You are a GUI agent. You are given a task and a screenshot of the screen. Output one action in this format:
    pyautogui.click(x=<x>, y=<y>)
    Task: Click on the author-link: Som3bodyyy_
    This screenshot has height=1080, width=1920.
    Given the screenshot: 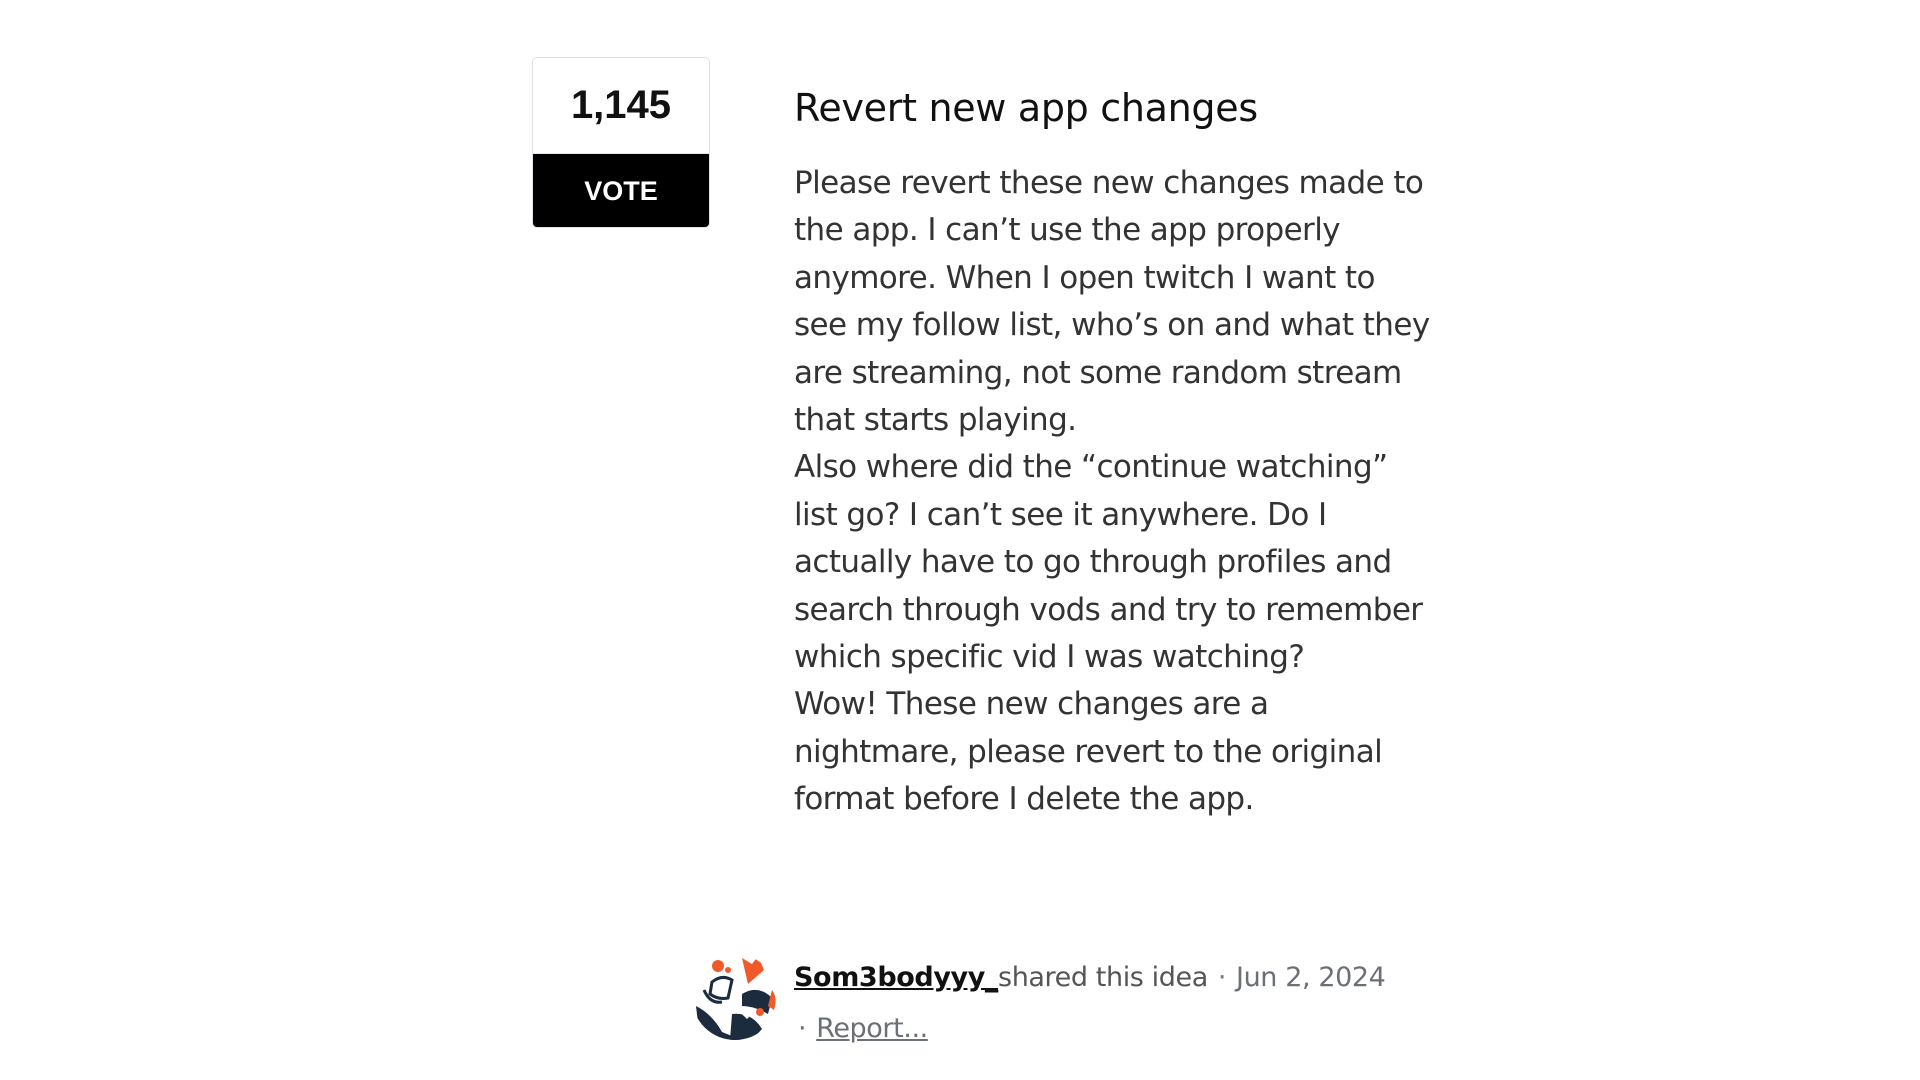 What is the action you would take?
    pyautogui.click(x=896, y=977)
    